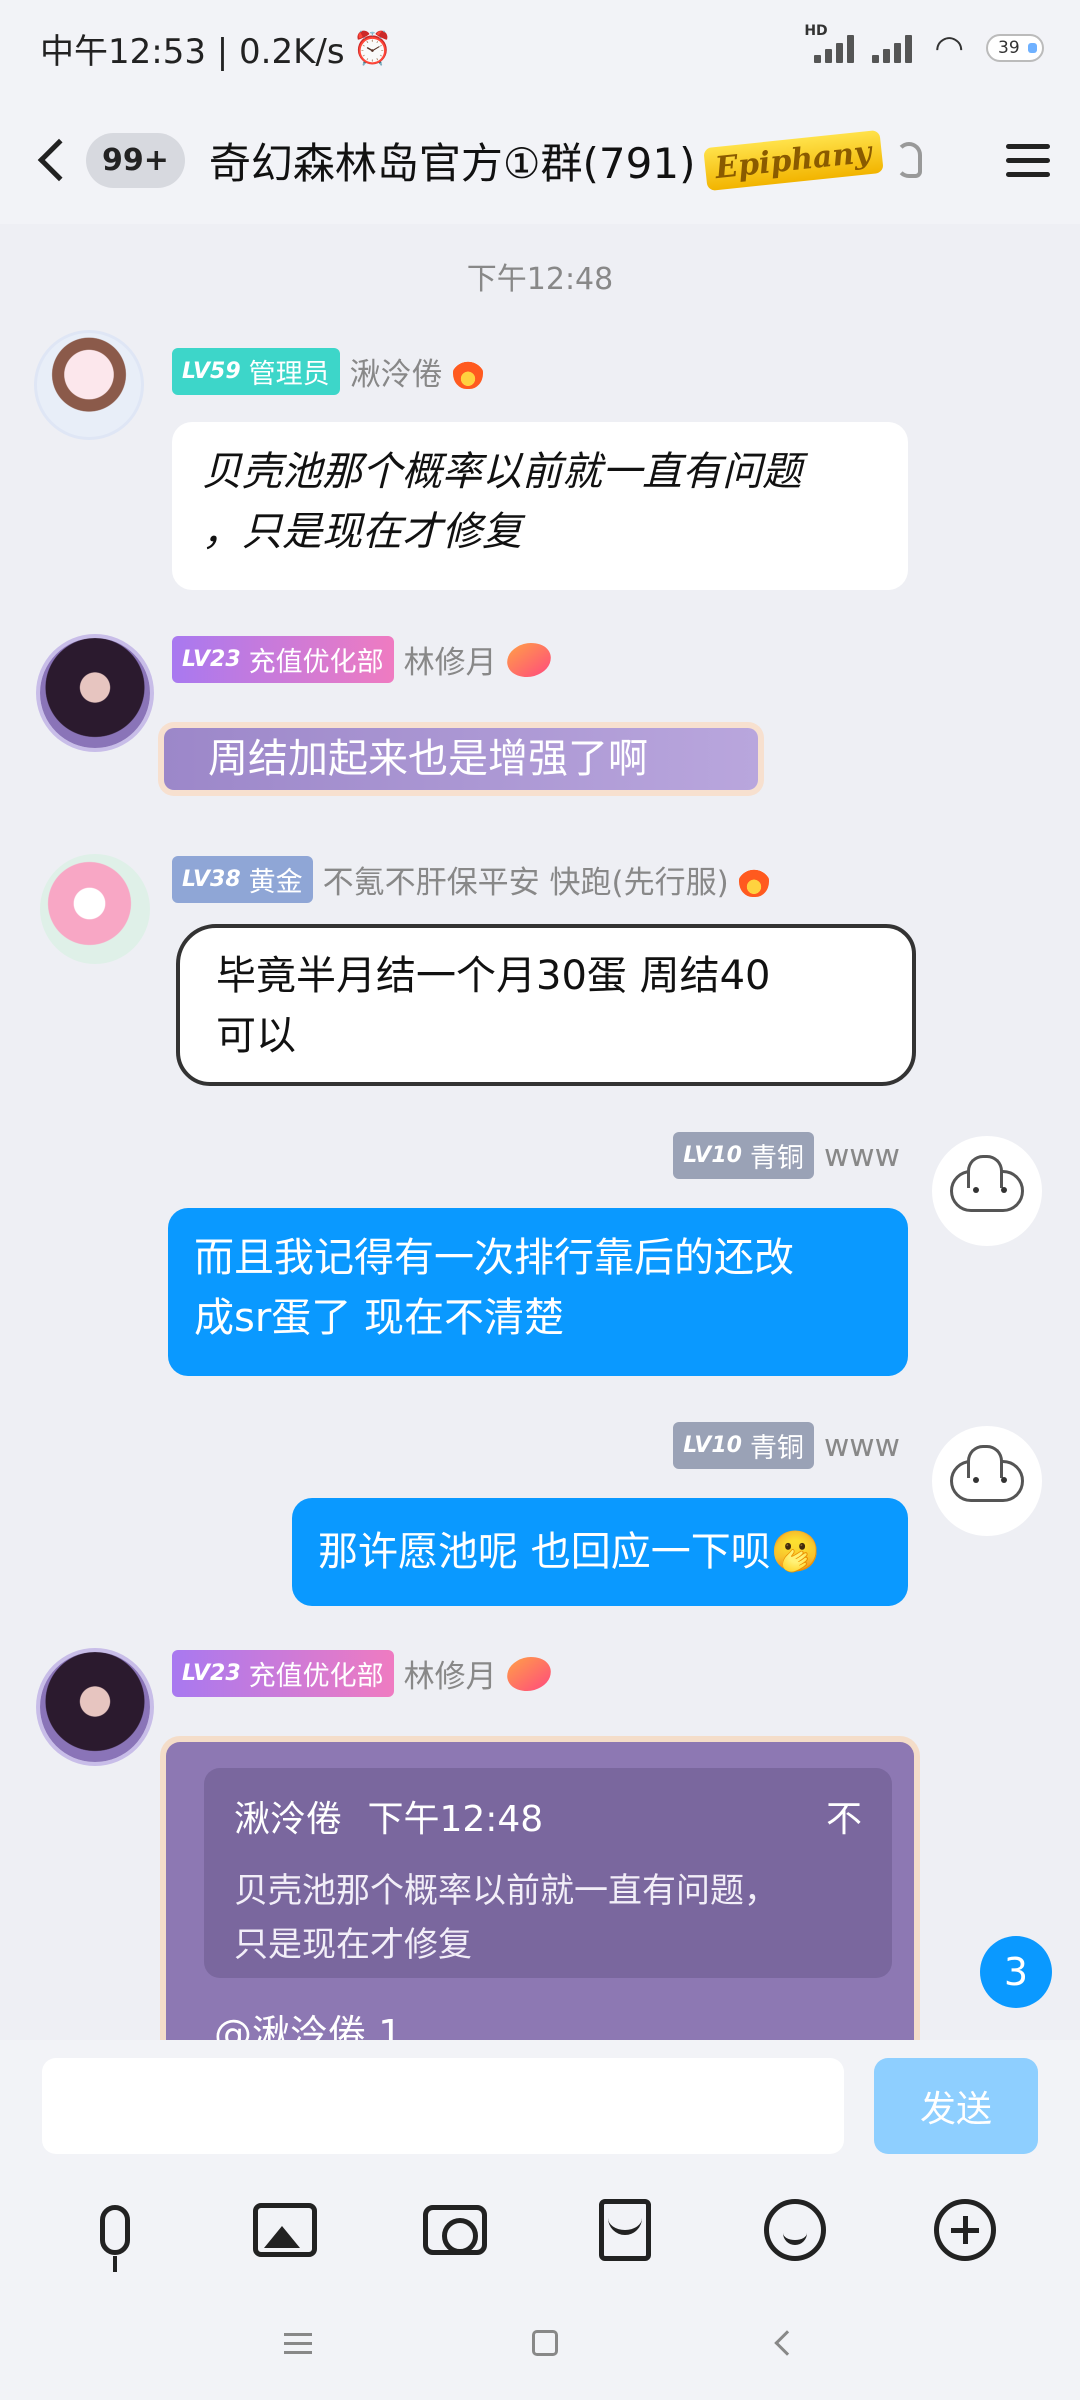 This screenshot has height=2400, width=1080. I want to click on message-bubble: 周结加起来也是增强了啊, so click(461, 759).